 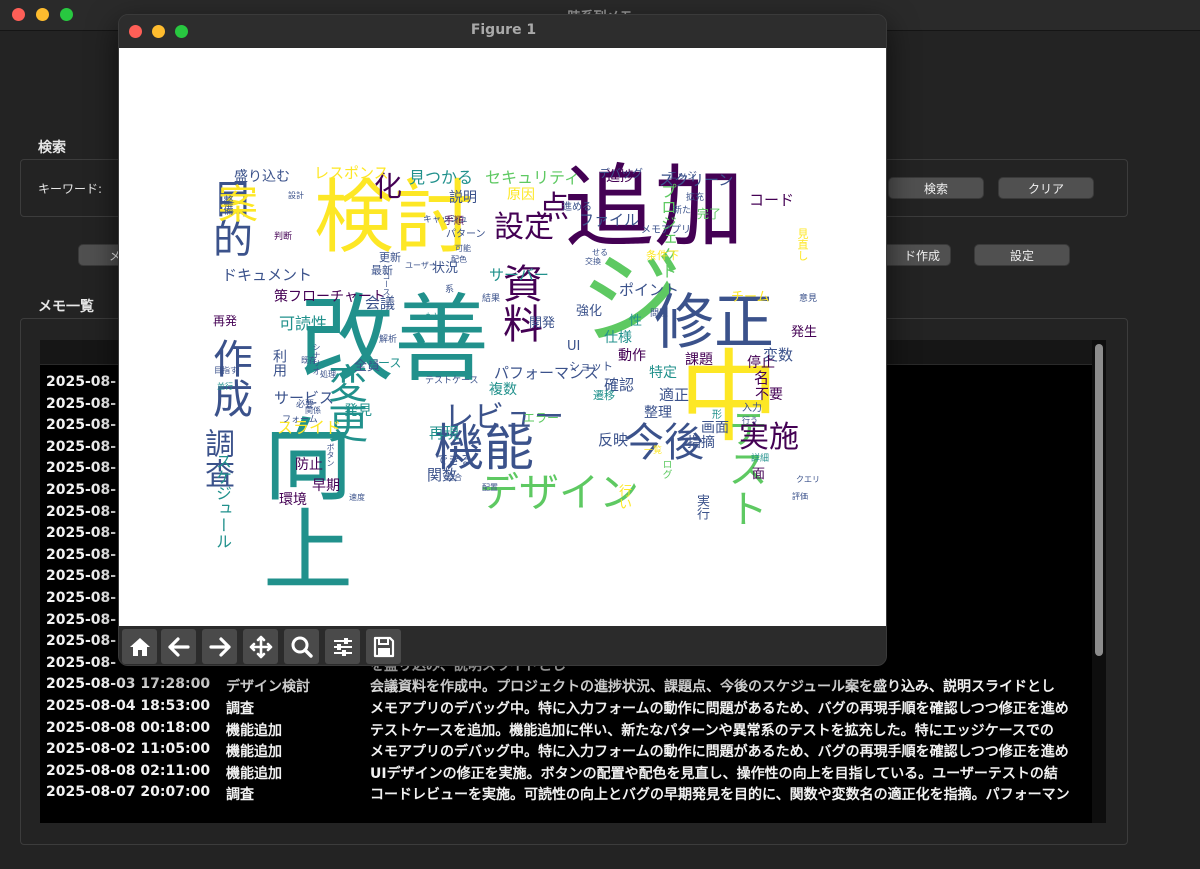 What do you see at coordinates (279, 363) in the screenshot?
I see `wordcloud-word: 利用` at bounding box center [279, 363].